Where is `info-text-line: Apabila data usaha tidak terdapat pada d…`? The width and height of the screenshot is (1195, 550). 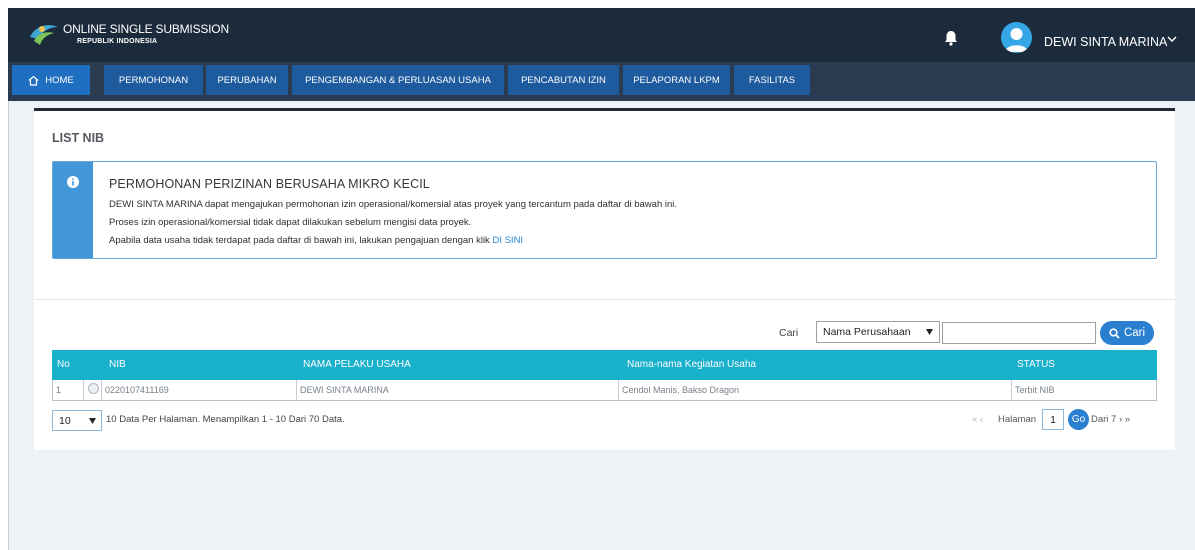
info-text-line: Apabila data usaha tidak terdapat pada d… is located at coordinates (316, 240).